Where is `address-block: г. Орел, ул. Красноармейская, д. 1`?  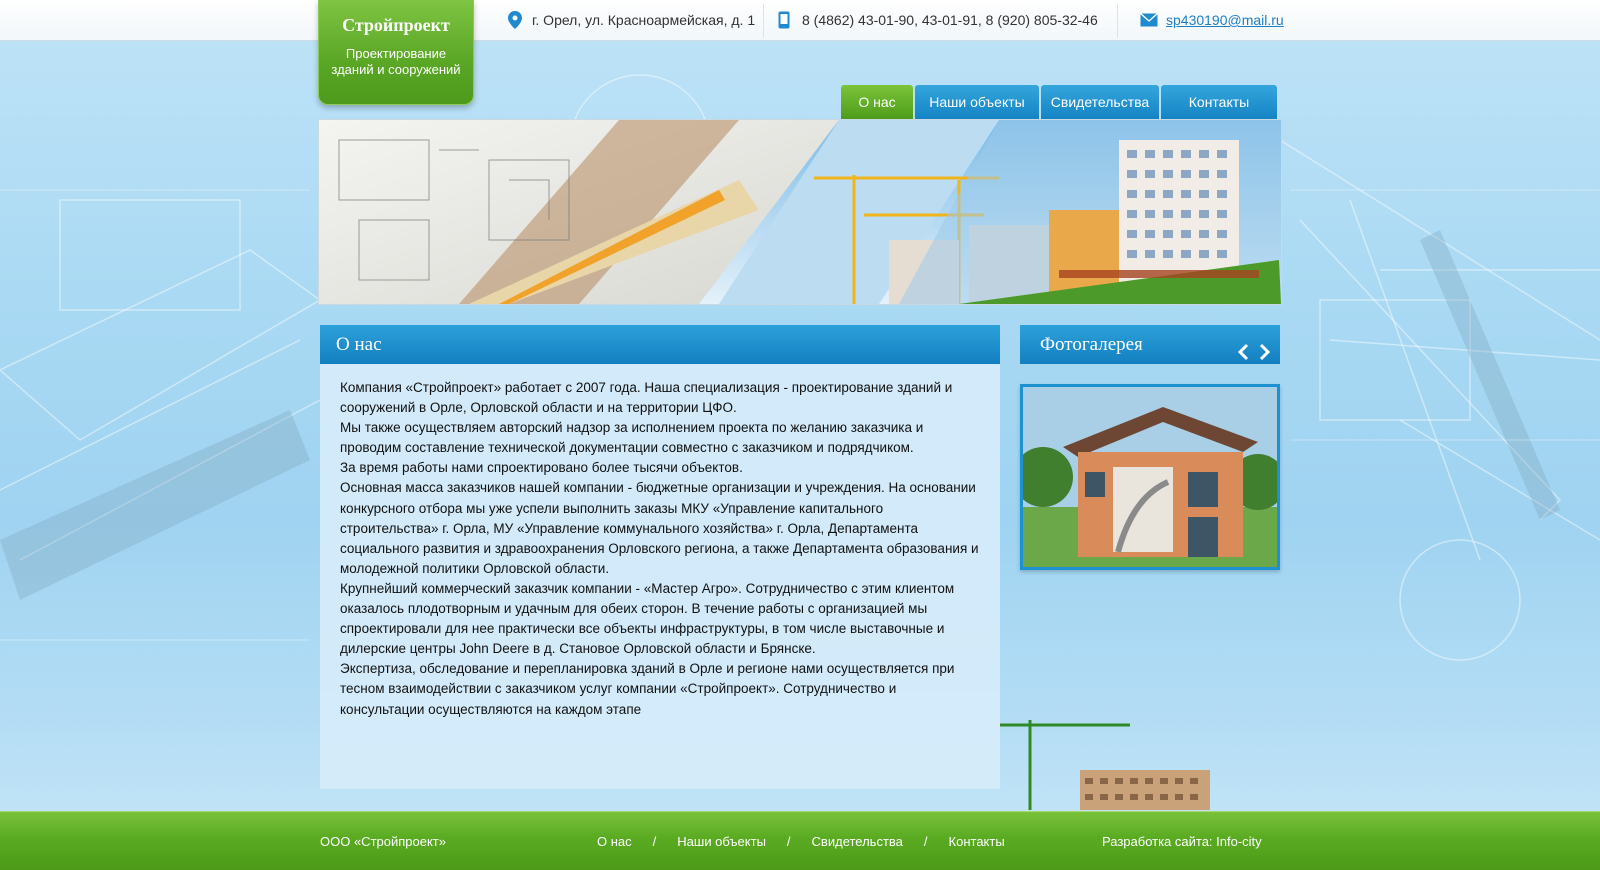
address-block: г. Орел, ул. Красноармейская, д. 1 is located at coordinates (631, 20).